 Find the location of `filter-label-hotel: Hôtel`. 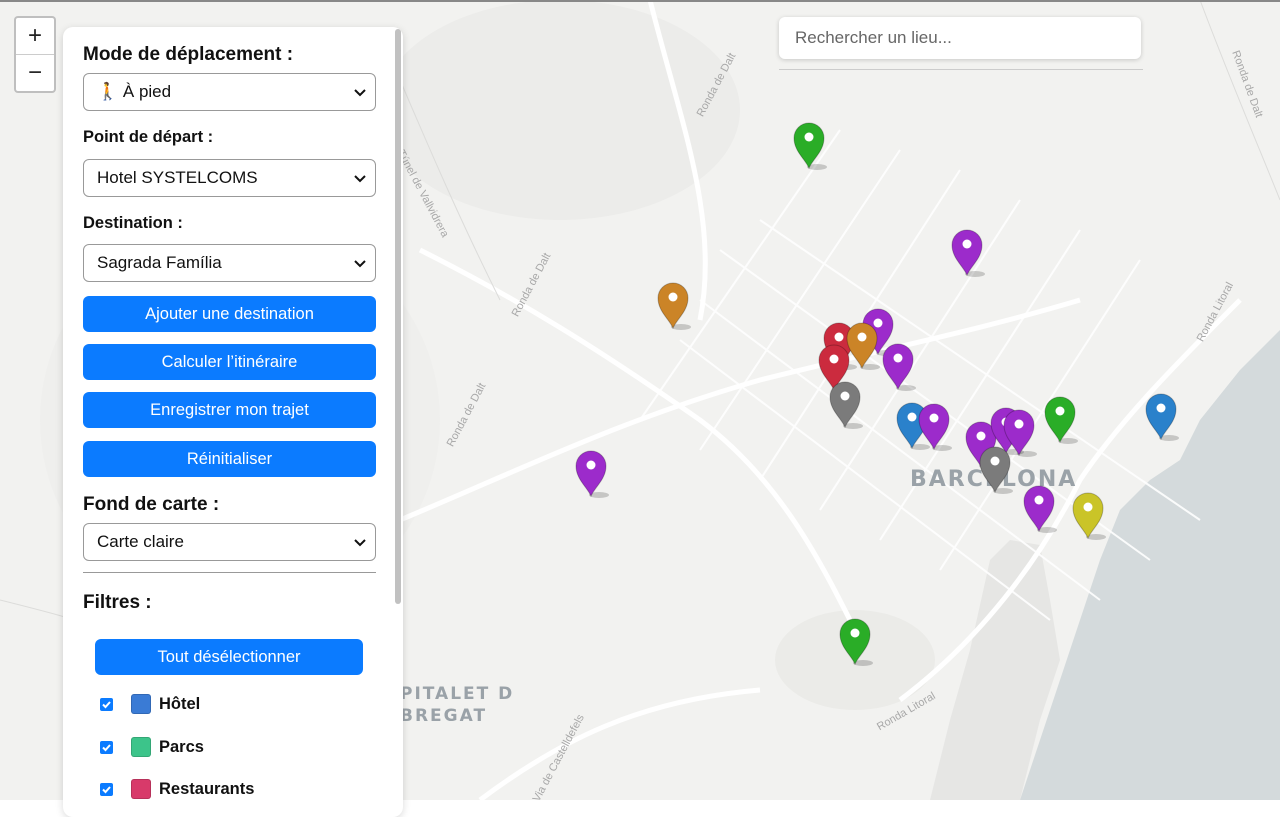

filter-label-hotel: Hôtel is located at coordinates (180, 703).